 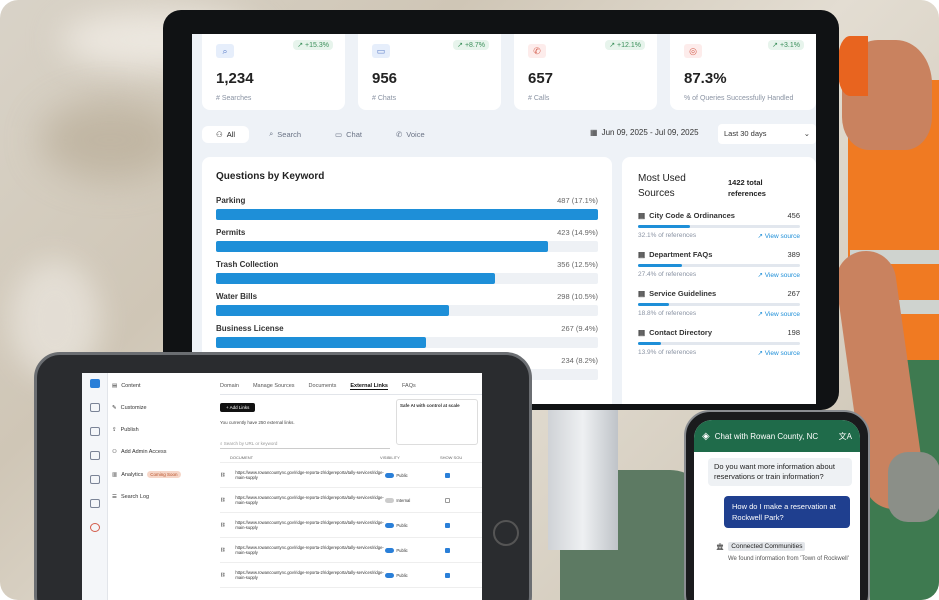 What do you see at coordinates (845, 436) in the screenshot?
I see `translate-icon: 文A` at bounding box center [845, 436].